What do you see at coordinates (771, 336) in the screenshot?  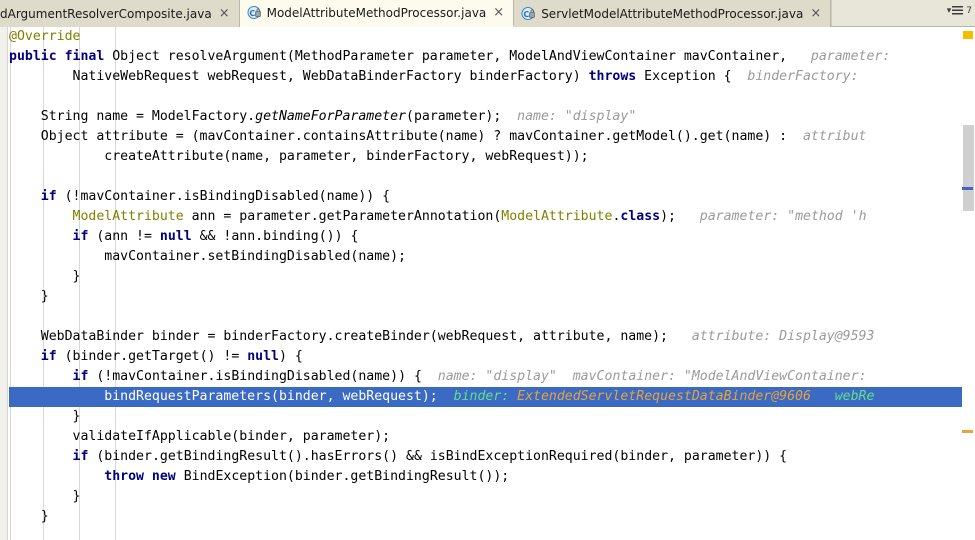 I see `inline-debug-hint: attribute: Display@9593` at bounding box center [771, 336].